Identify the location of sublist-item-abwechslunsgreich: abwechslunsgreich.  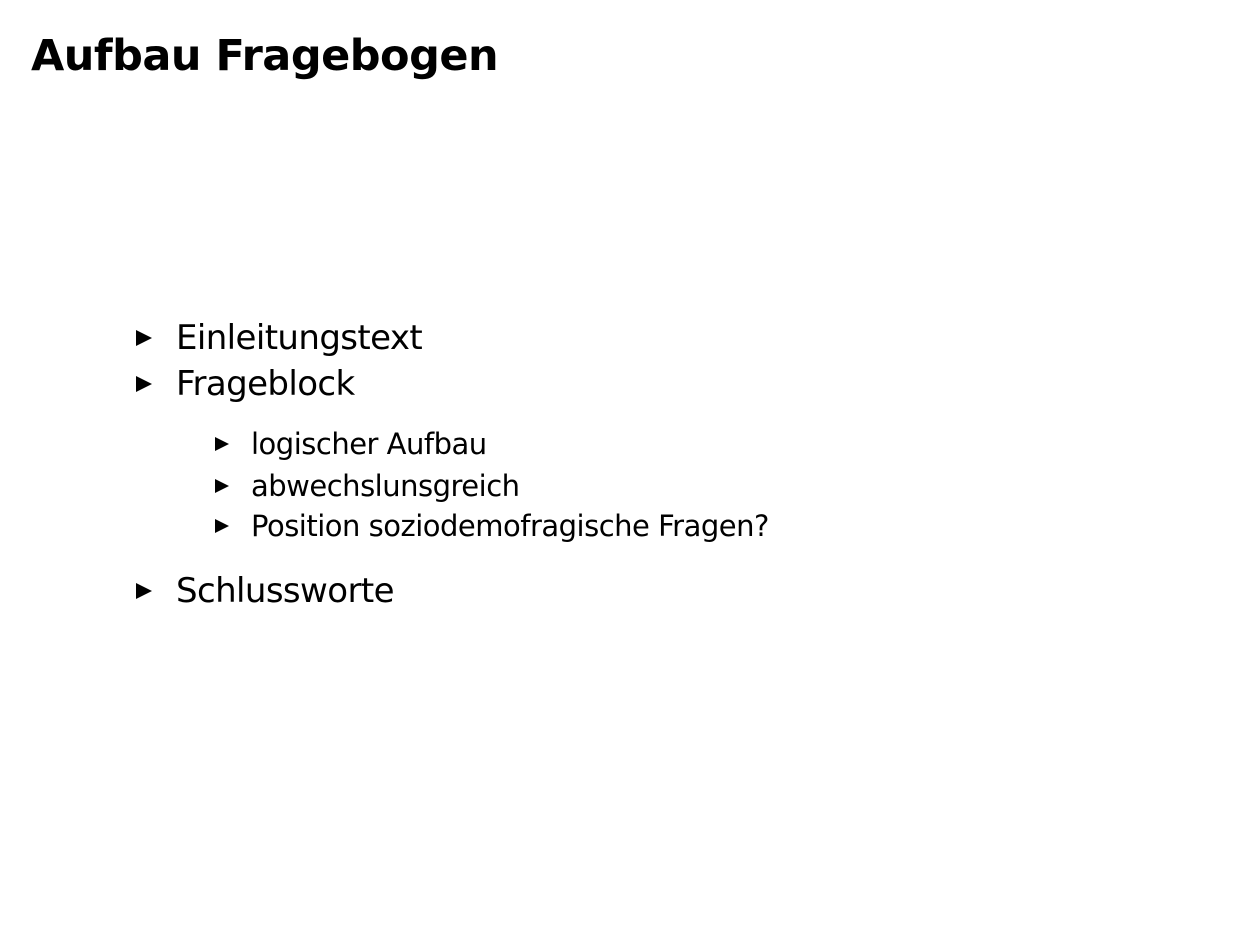
(565, 486).